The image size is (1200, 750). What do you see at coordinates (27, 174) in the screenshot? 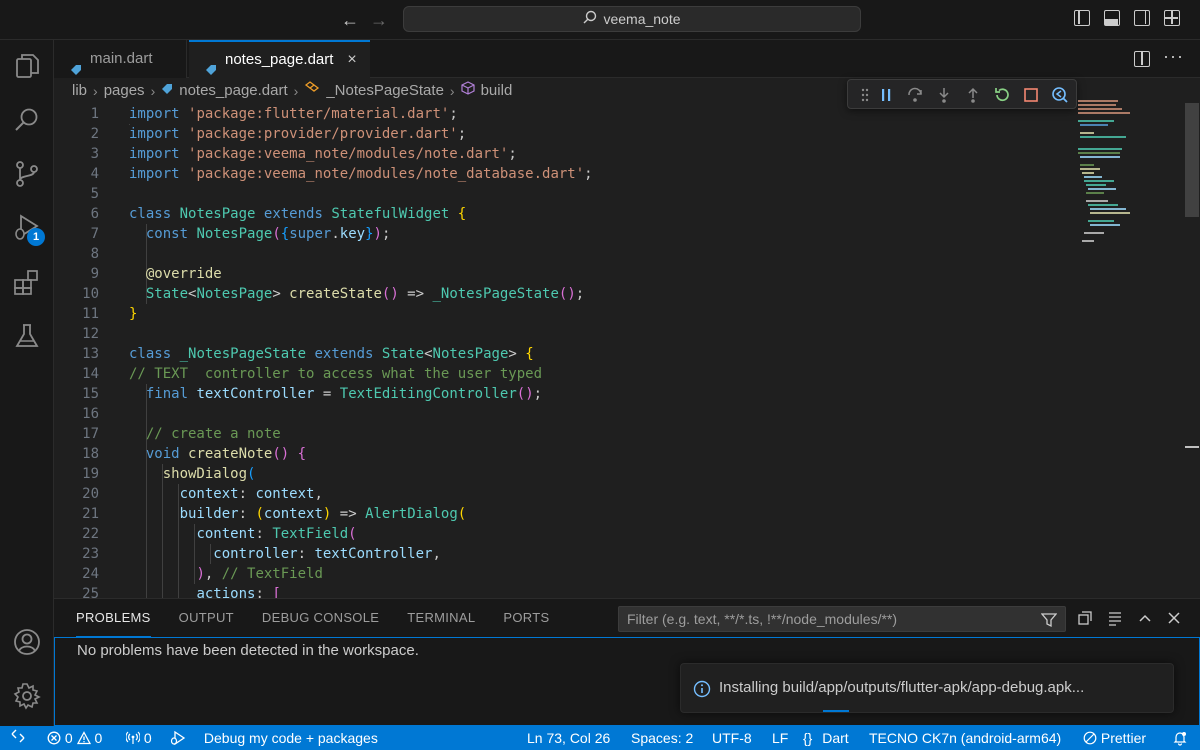
I see `source-control-icon` at bounding box center [27, 174].